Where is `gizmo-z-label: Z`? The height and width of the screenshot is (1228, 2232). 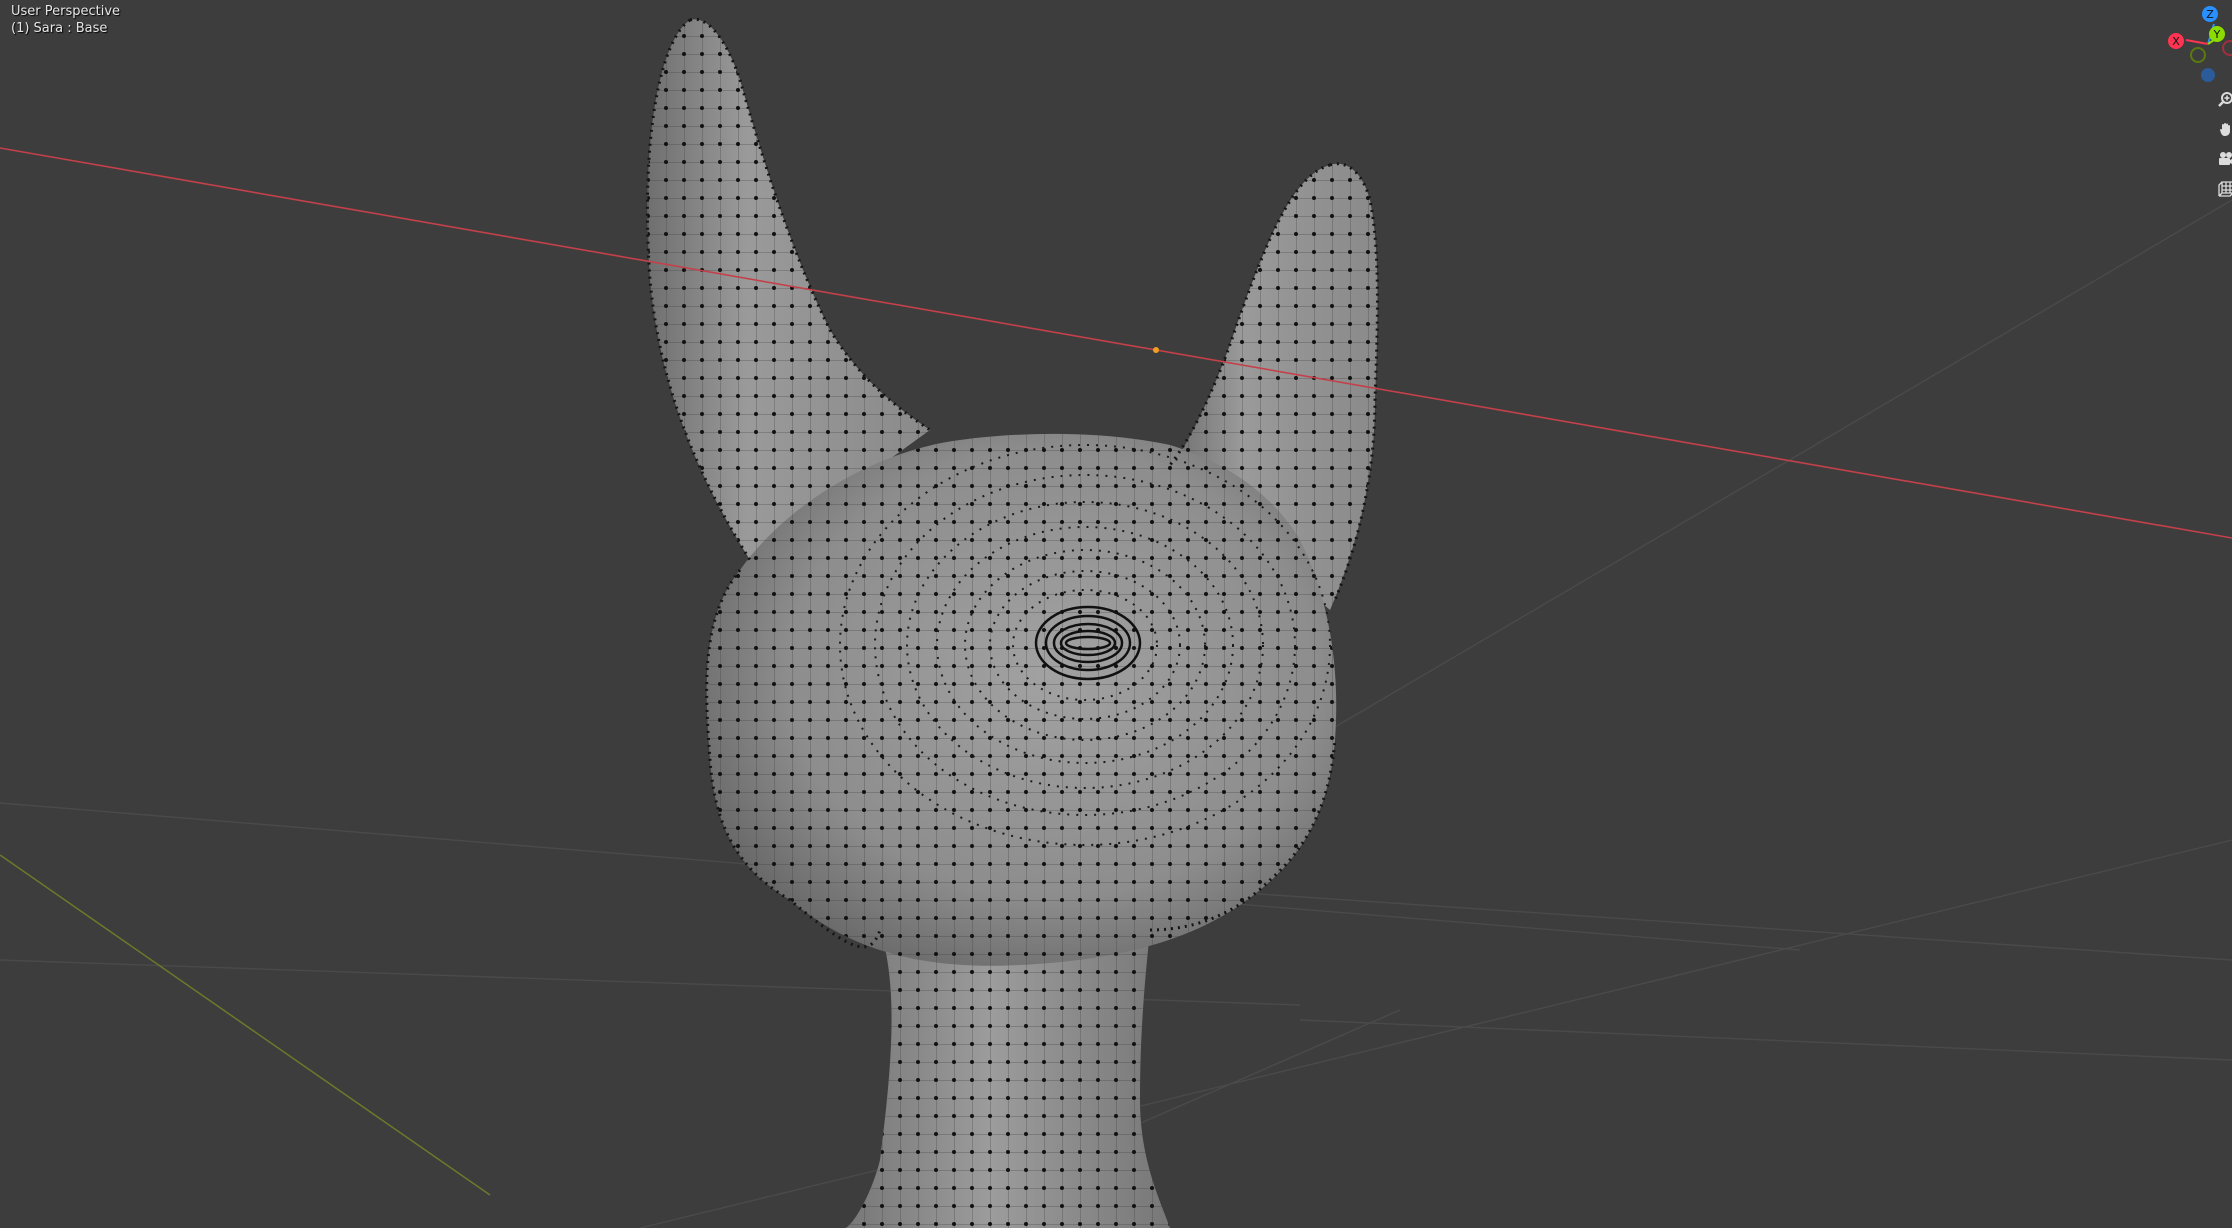 gizmo-z-label: Z is located at coordinates (2210, 14).